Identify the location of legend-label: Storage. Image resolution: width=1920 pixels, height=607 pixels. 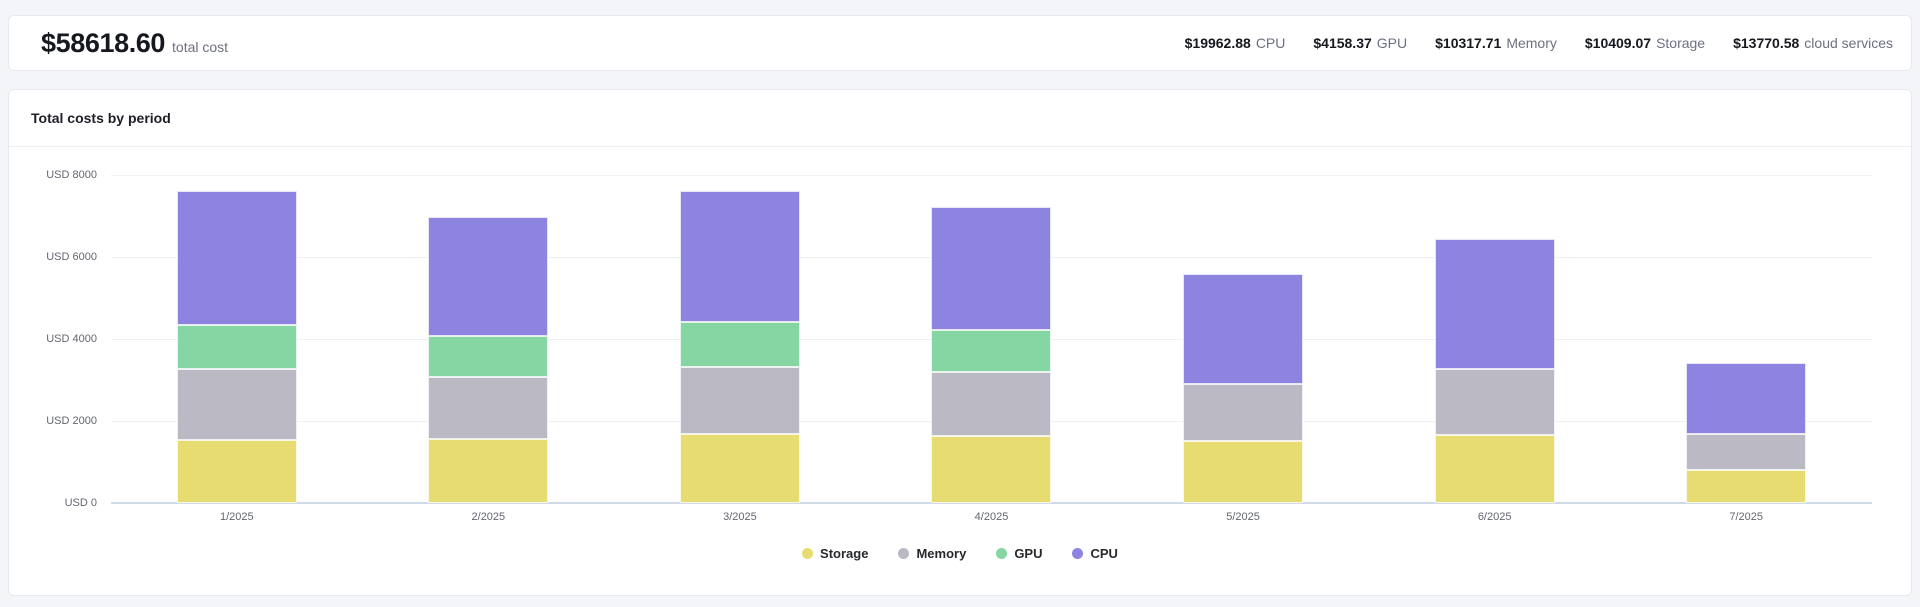
(844, 553).